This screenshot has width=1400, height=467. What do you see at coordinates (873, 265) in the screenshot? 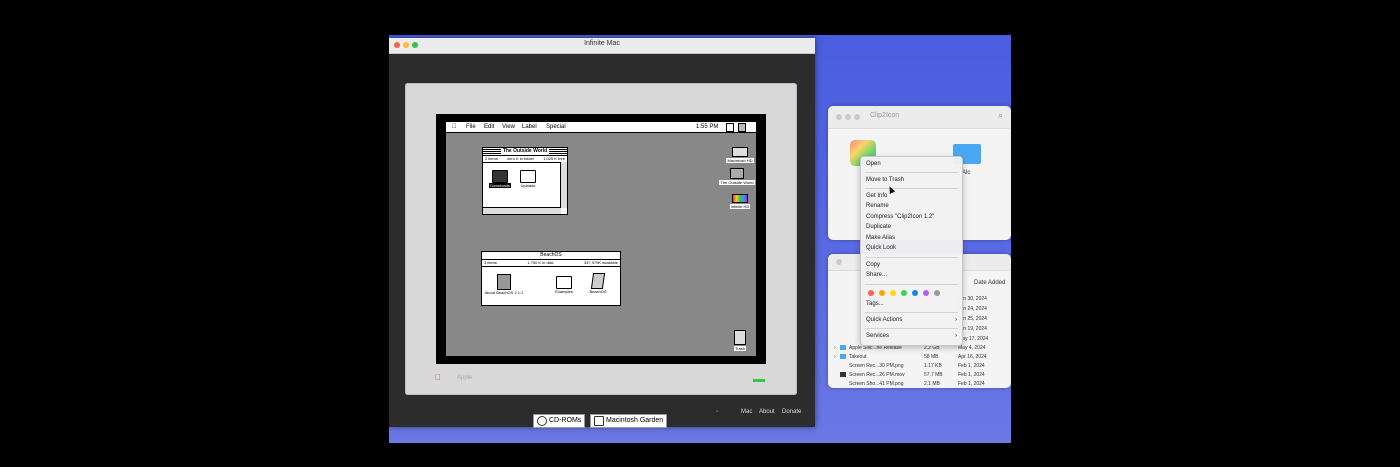
I see `menu-item-copy: Copy` at bounding box center [873, 265].